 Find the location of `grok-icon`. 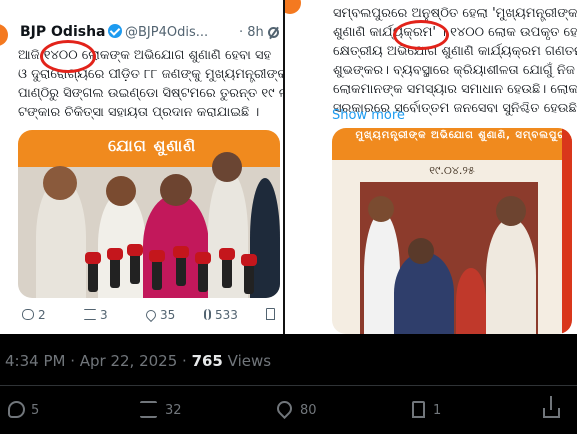

grok-icon is located at coordinates (273, 32).